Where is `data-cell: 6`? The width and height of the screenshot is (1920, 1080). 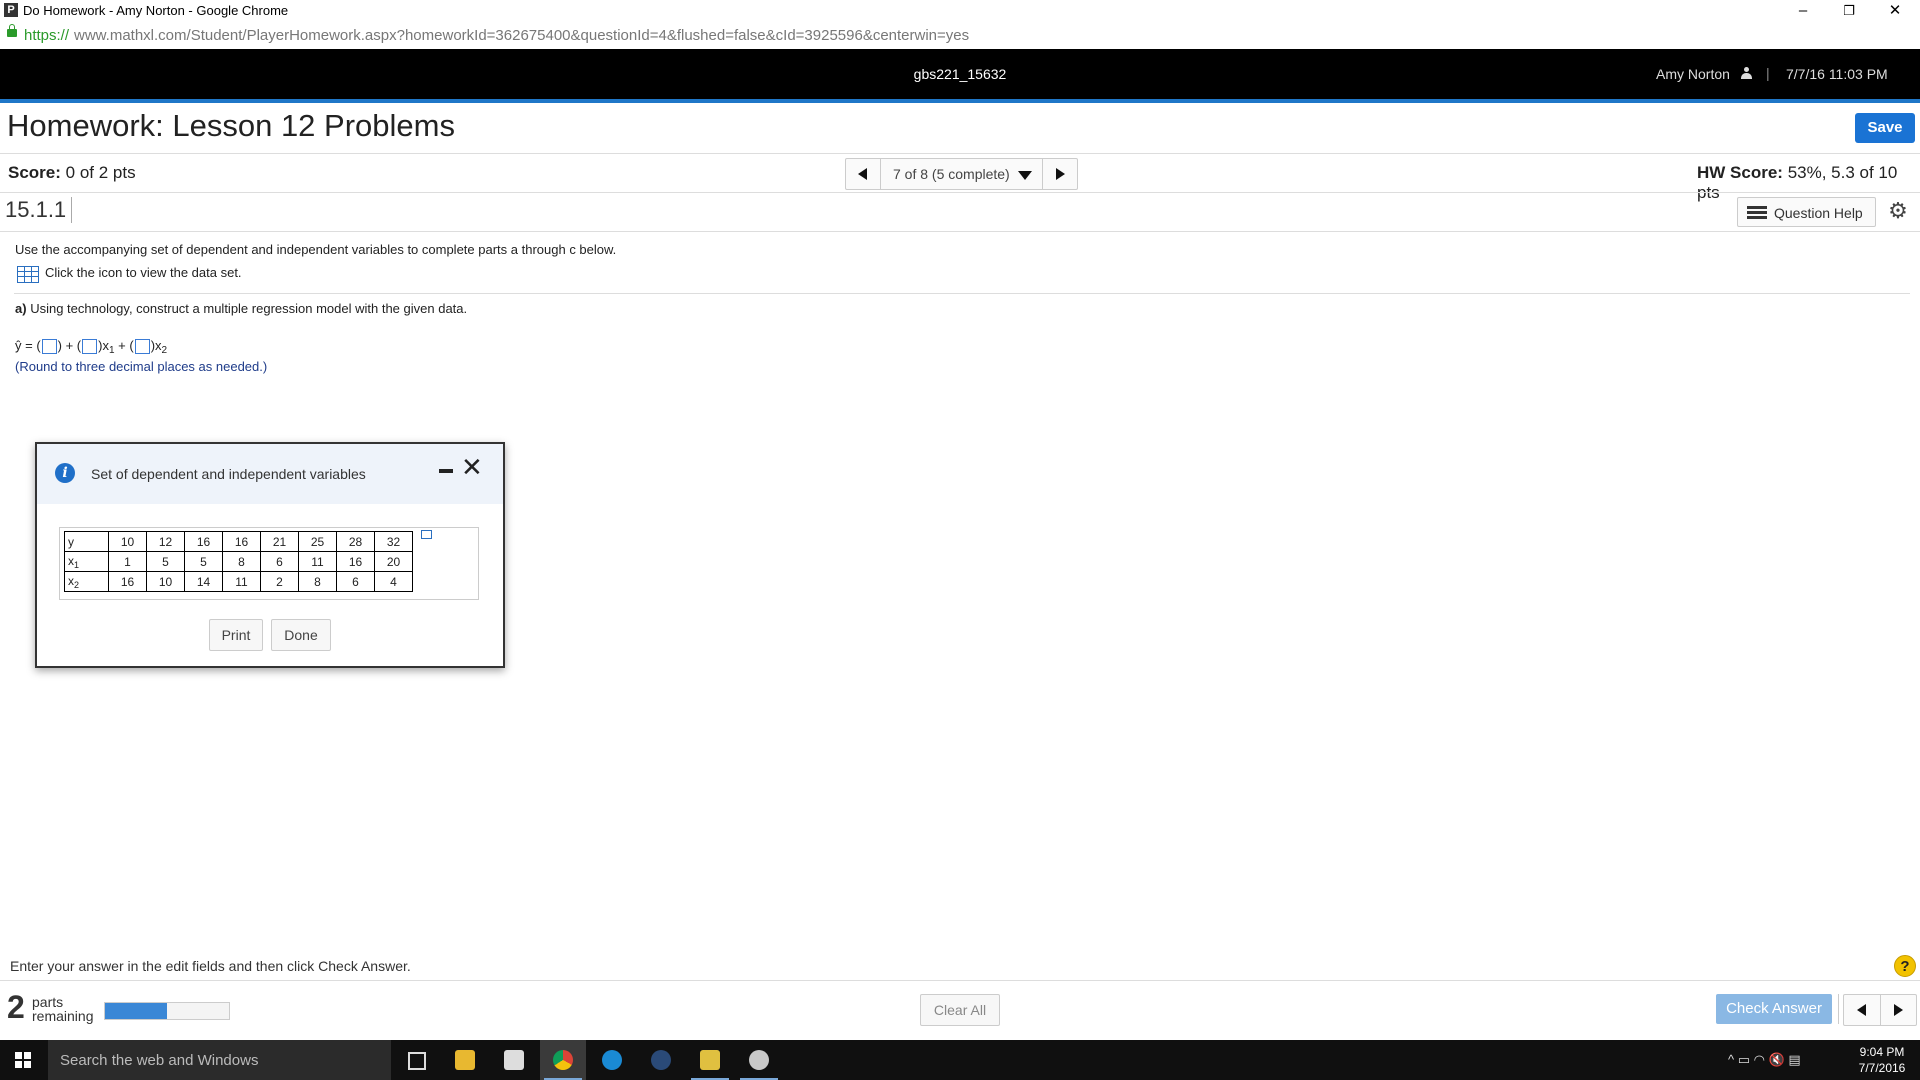 data-cell: 6 is located at coordinates (279, 561).